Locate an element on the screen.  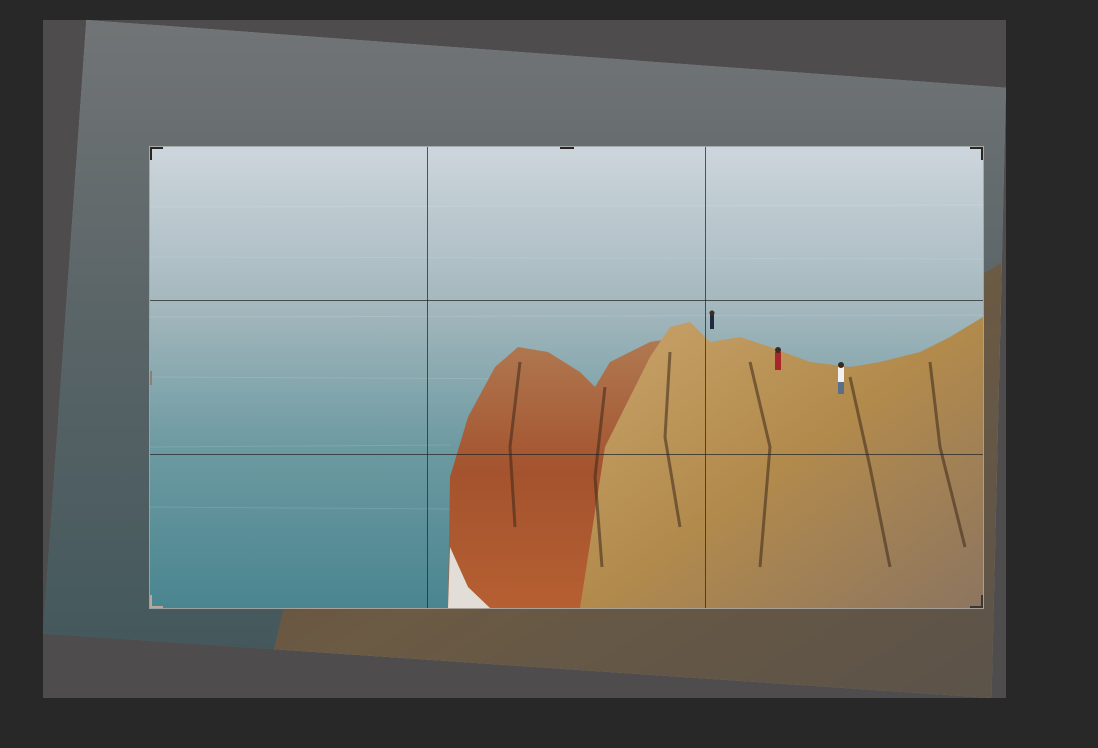
crop-handle-top-right is located at coordinates (976, 153).